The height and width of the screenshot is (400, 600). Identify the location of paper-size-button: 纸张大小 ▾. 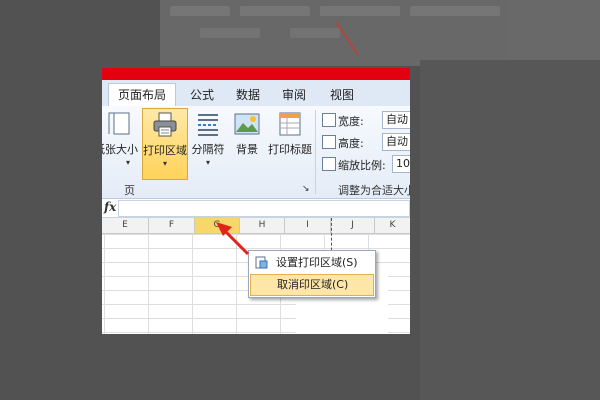
(122, 143).